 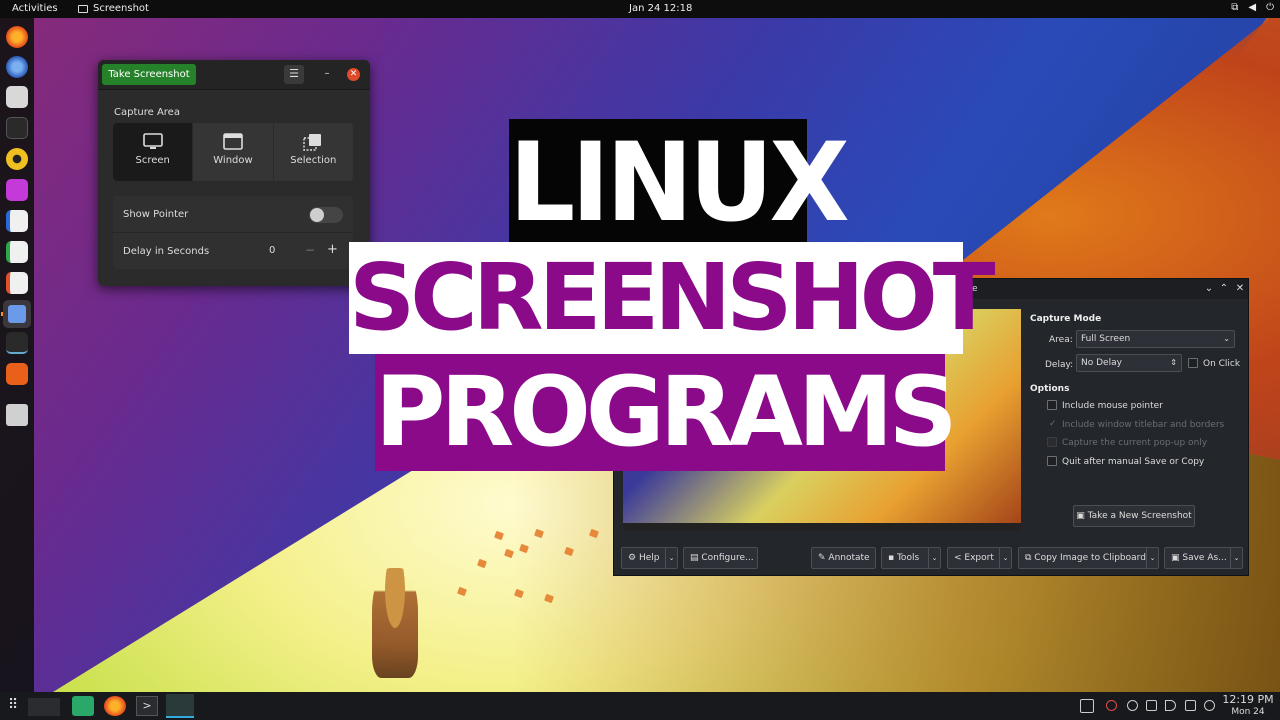 I want to click on configure-icon: ▤, so click(x=696, y=558).